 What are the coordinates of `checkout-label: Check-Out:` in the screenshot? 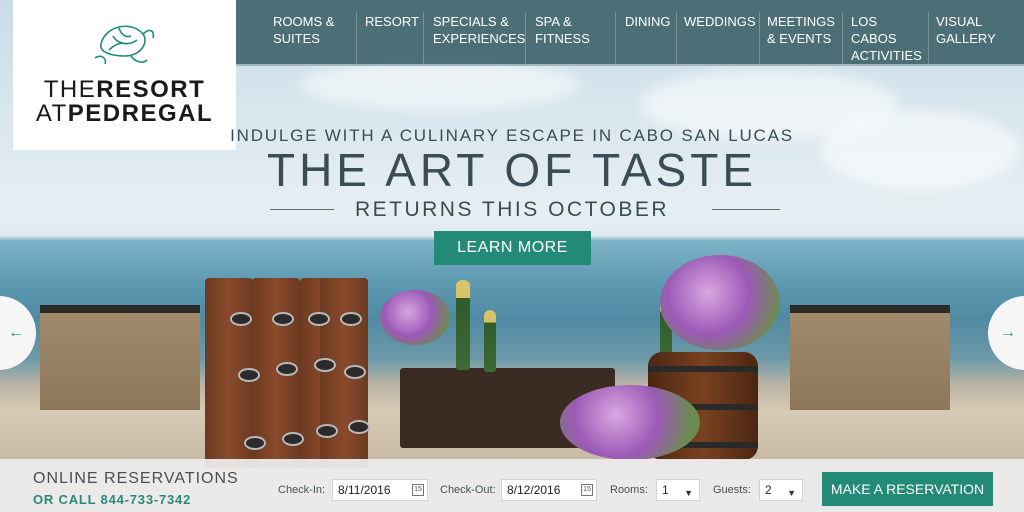 It's located at (468, 490).